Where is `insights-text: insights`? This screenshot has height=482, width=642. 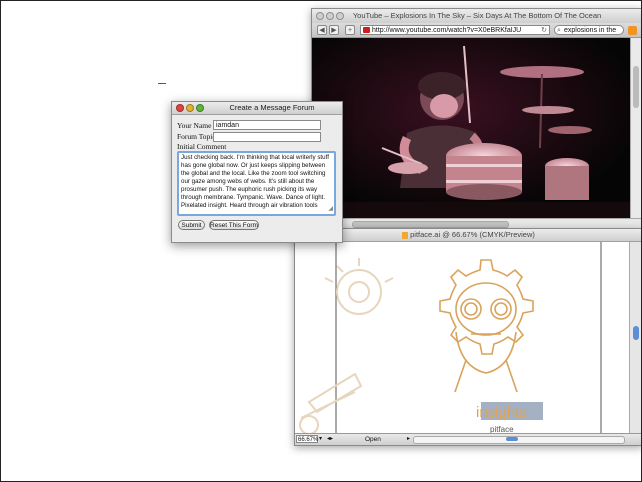 insights-text: insights is located at coordinates (501, 412).